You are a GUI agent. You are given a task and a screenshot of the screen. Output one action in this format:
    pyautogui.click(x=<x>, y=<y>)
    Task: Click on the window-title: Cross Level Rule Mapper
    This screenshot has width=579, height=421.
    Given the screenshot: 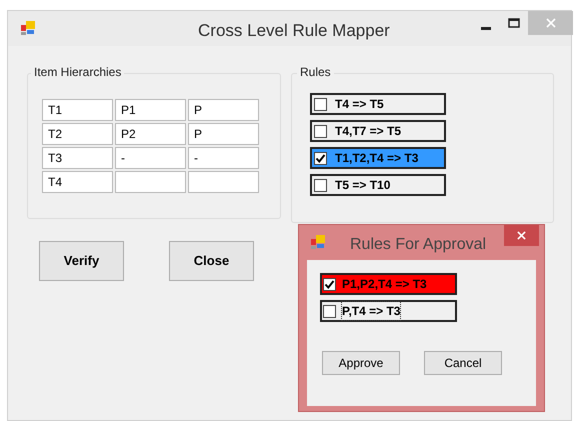 What is the action you would take?
    pyautogui.click(x=294, y=31)
    